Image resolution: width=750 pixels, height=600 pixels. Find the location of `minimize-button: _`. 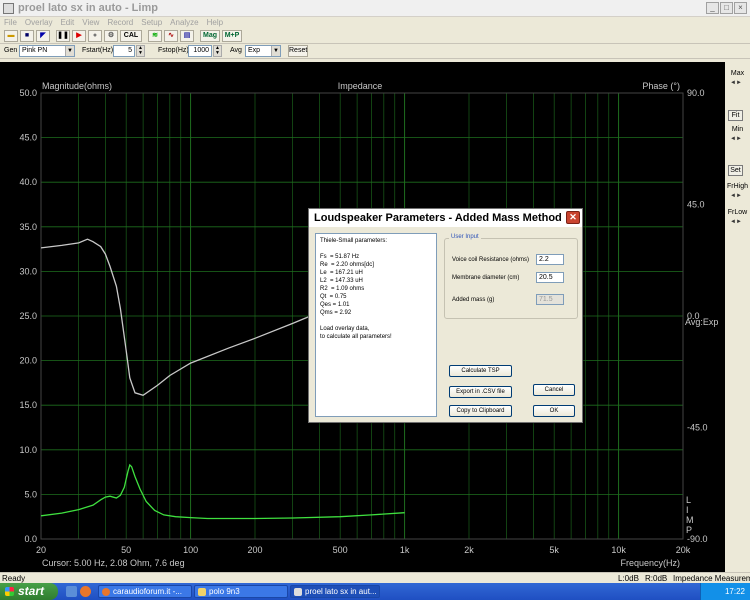

minimize-button: _ is located at coordinates (712, 8).